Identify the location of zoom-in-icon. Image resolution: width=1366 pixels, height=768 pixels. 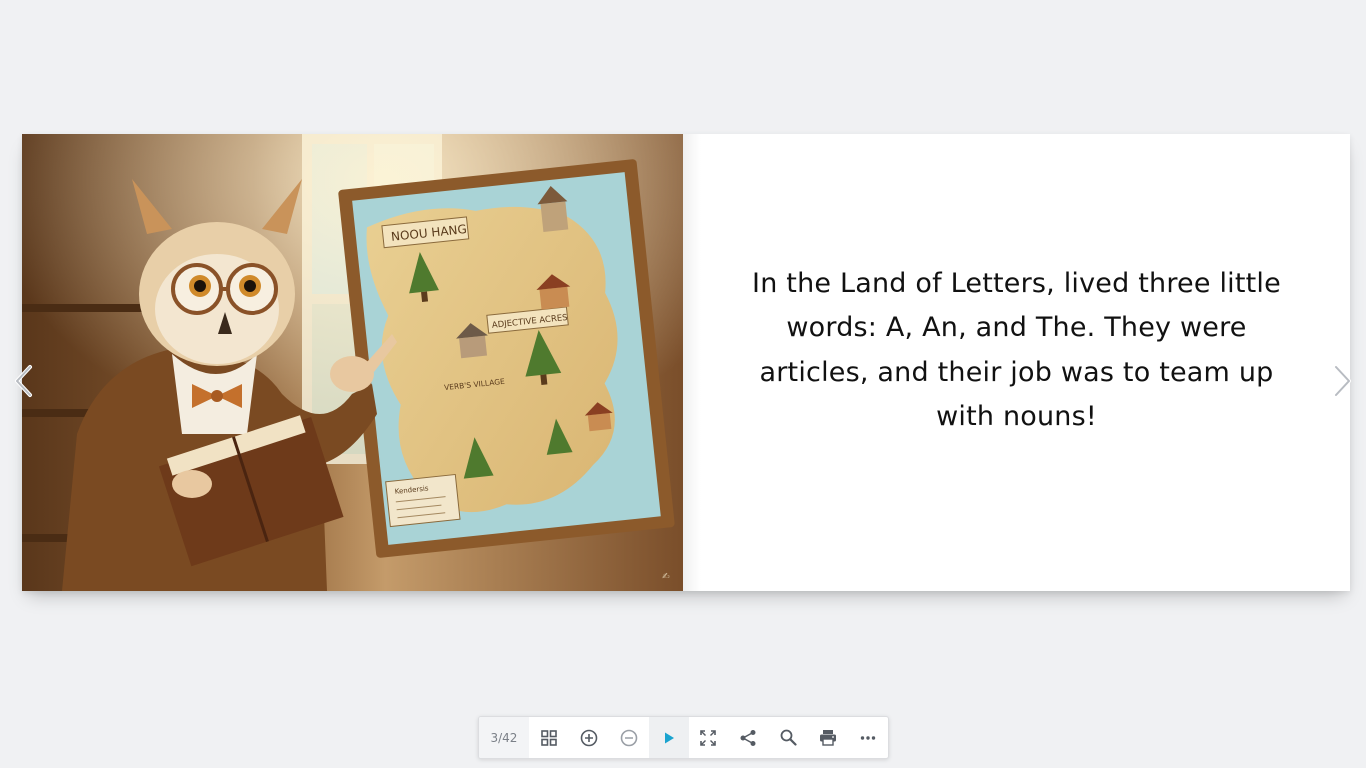
(589, 737).